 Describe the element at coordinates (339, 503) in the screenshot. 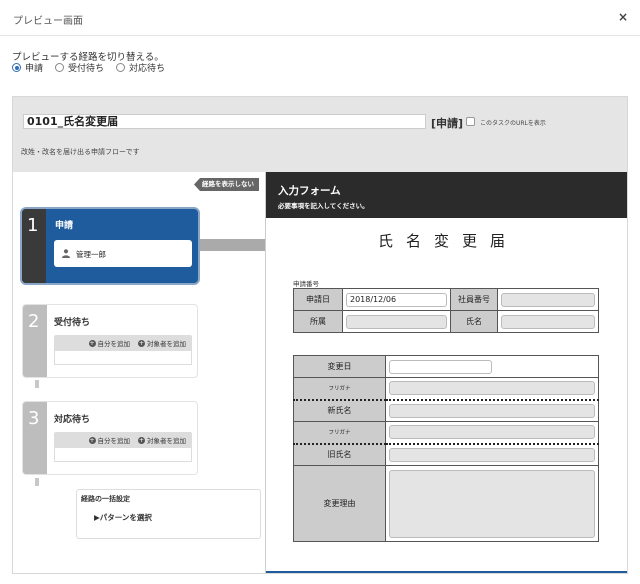

I see `reason-label: 変更理由` at that location.